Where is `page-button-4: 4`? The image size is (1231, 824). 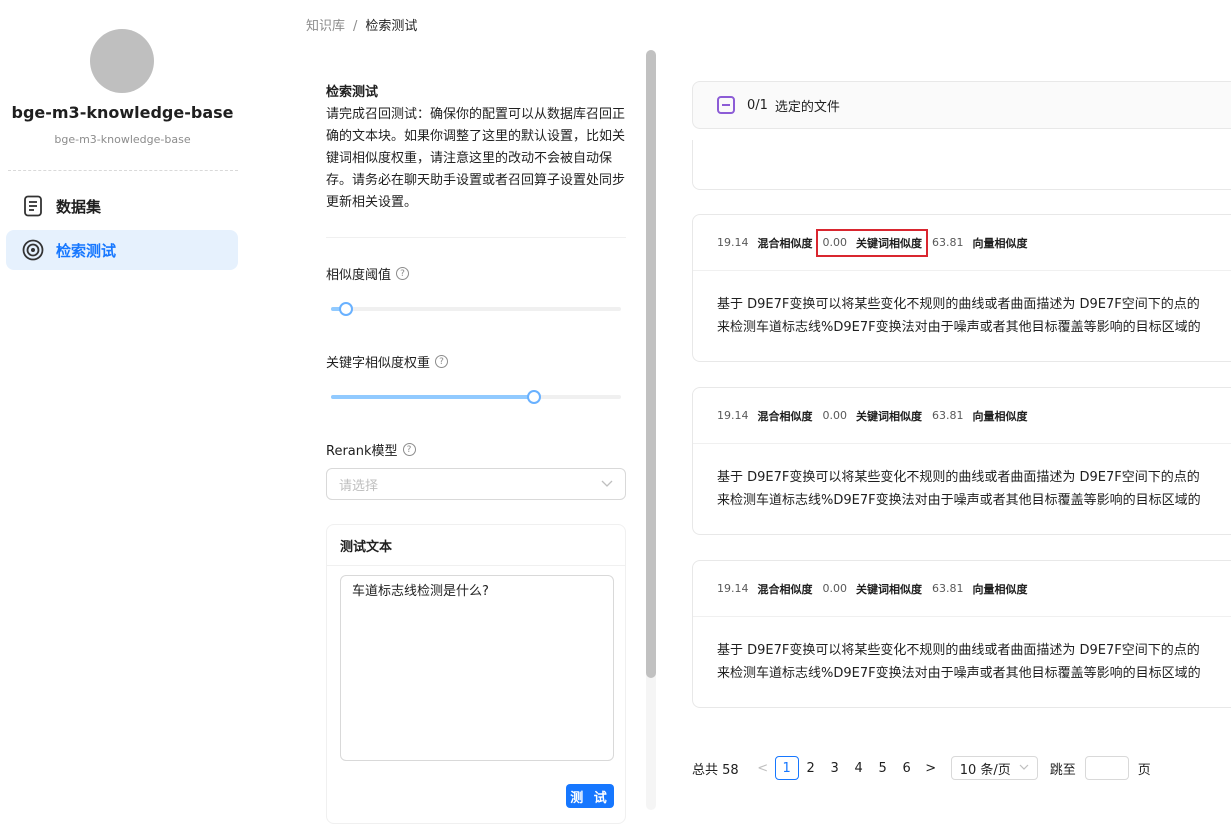
page-button-4: 4 is located at coordinates (859, 768).